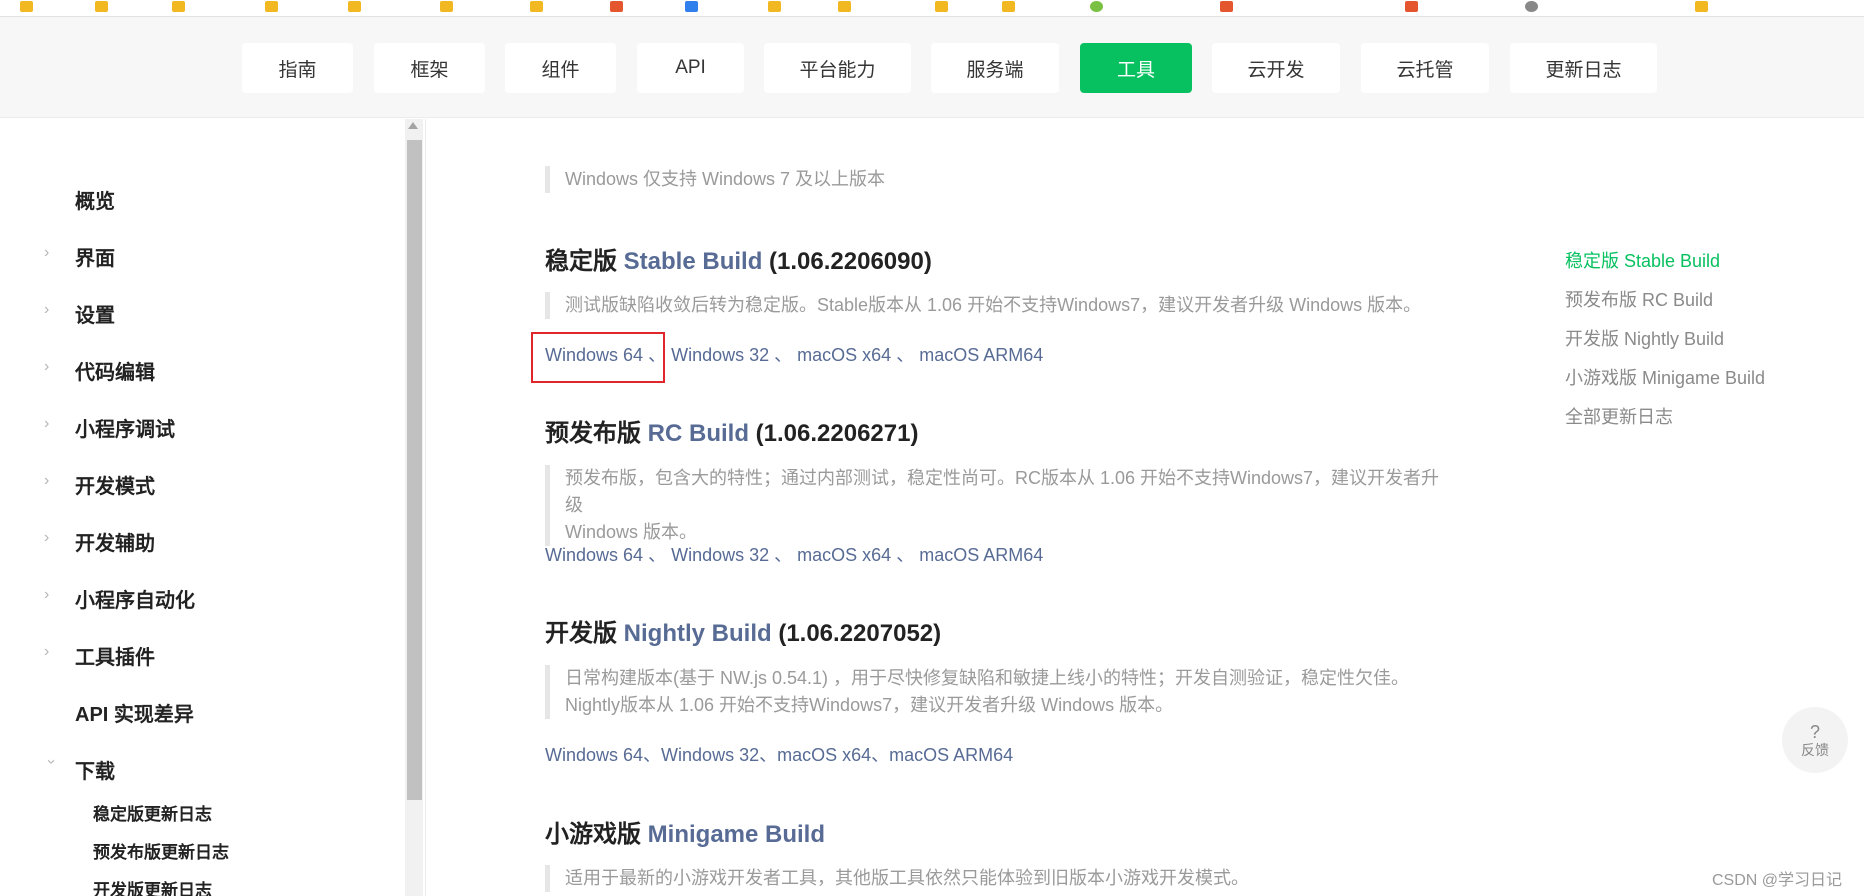 This screenshot has height=896, width=1864. I want to click on minigame-build-heading: 小游戏版 Minigame Build, so click(685, 831).